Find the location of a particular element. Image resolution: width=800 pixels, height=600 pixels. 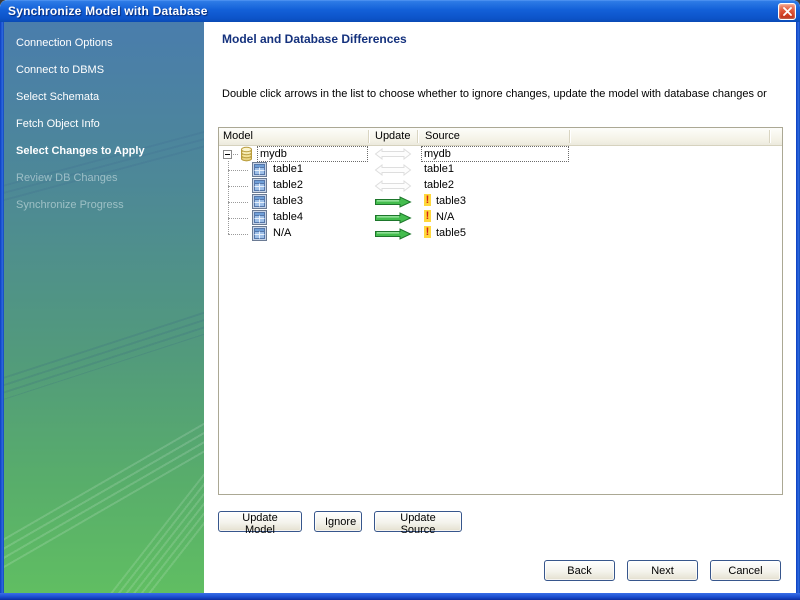

window-title: Synchronize Model with Database is located at coordinates (108, 11).